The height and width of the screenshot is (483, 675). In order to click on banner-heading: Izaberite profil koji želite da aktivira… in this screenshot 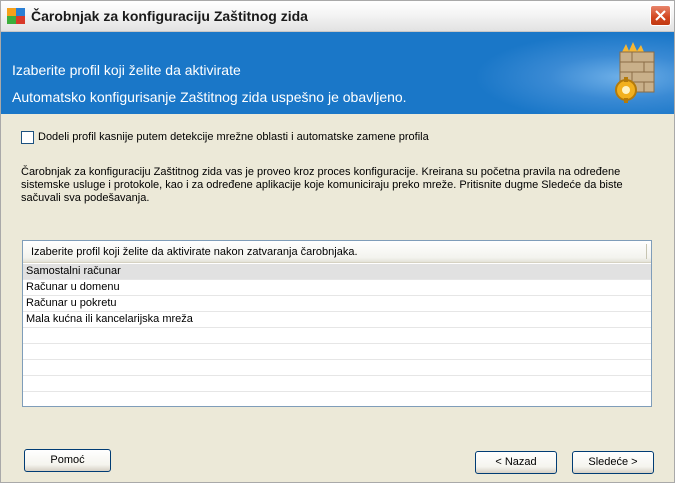, I will do `click(126, 70)`.